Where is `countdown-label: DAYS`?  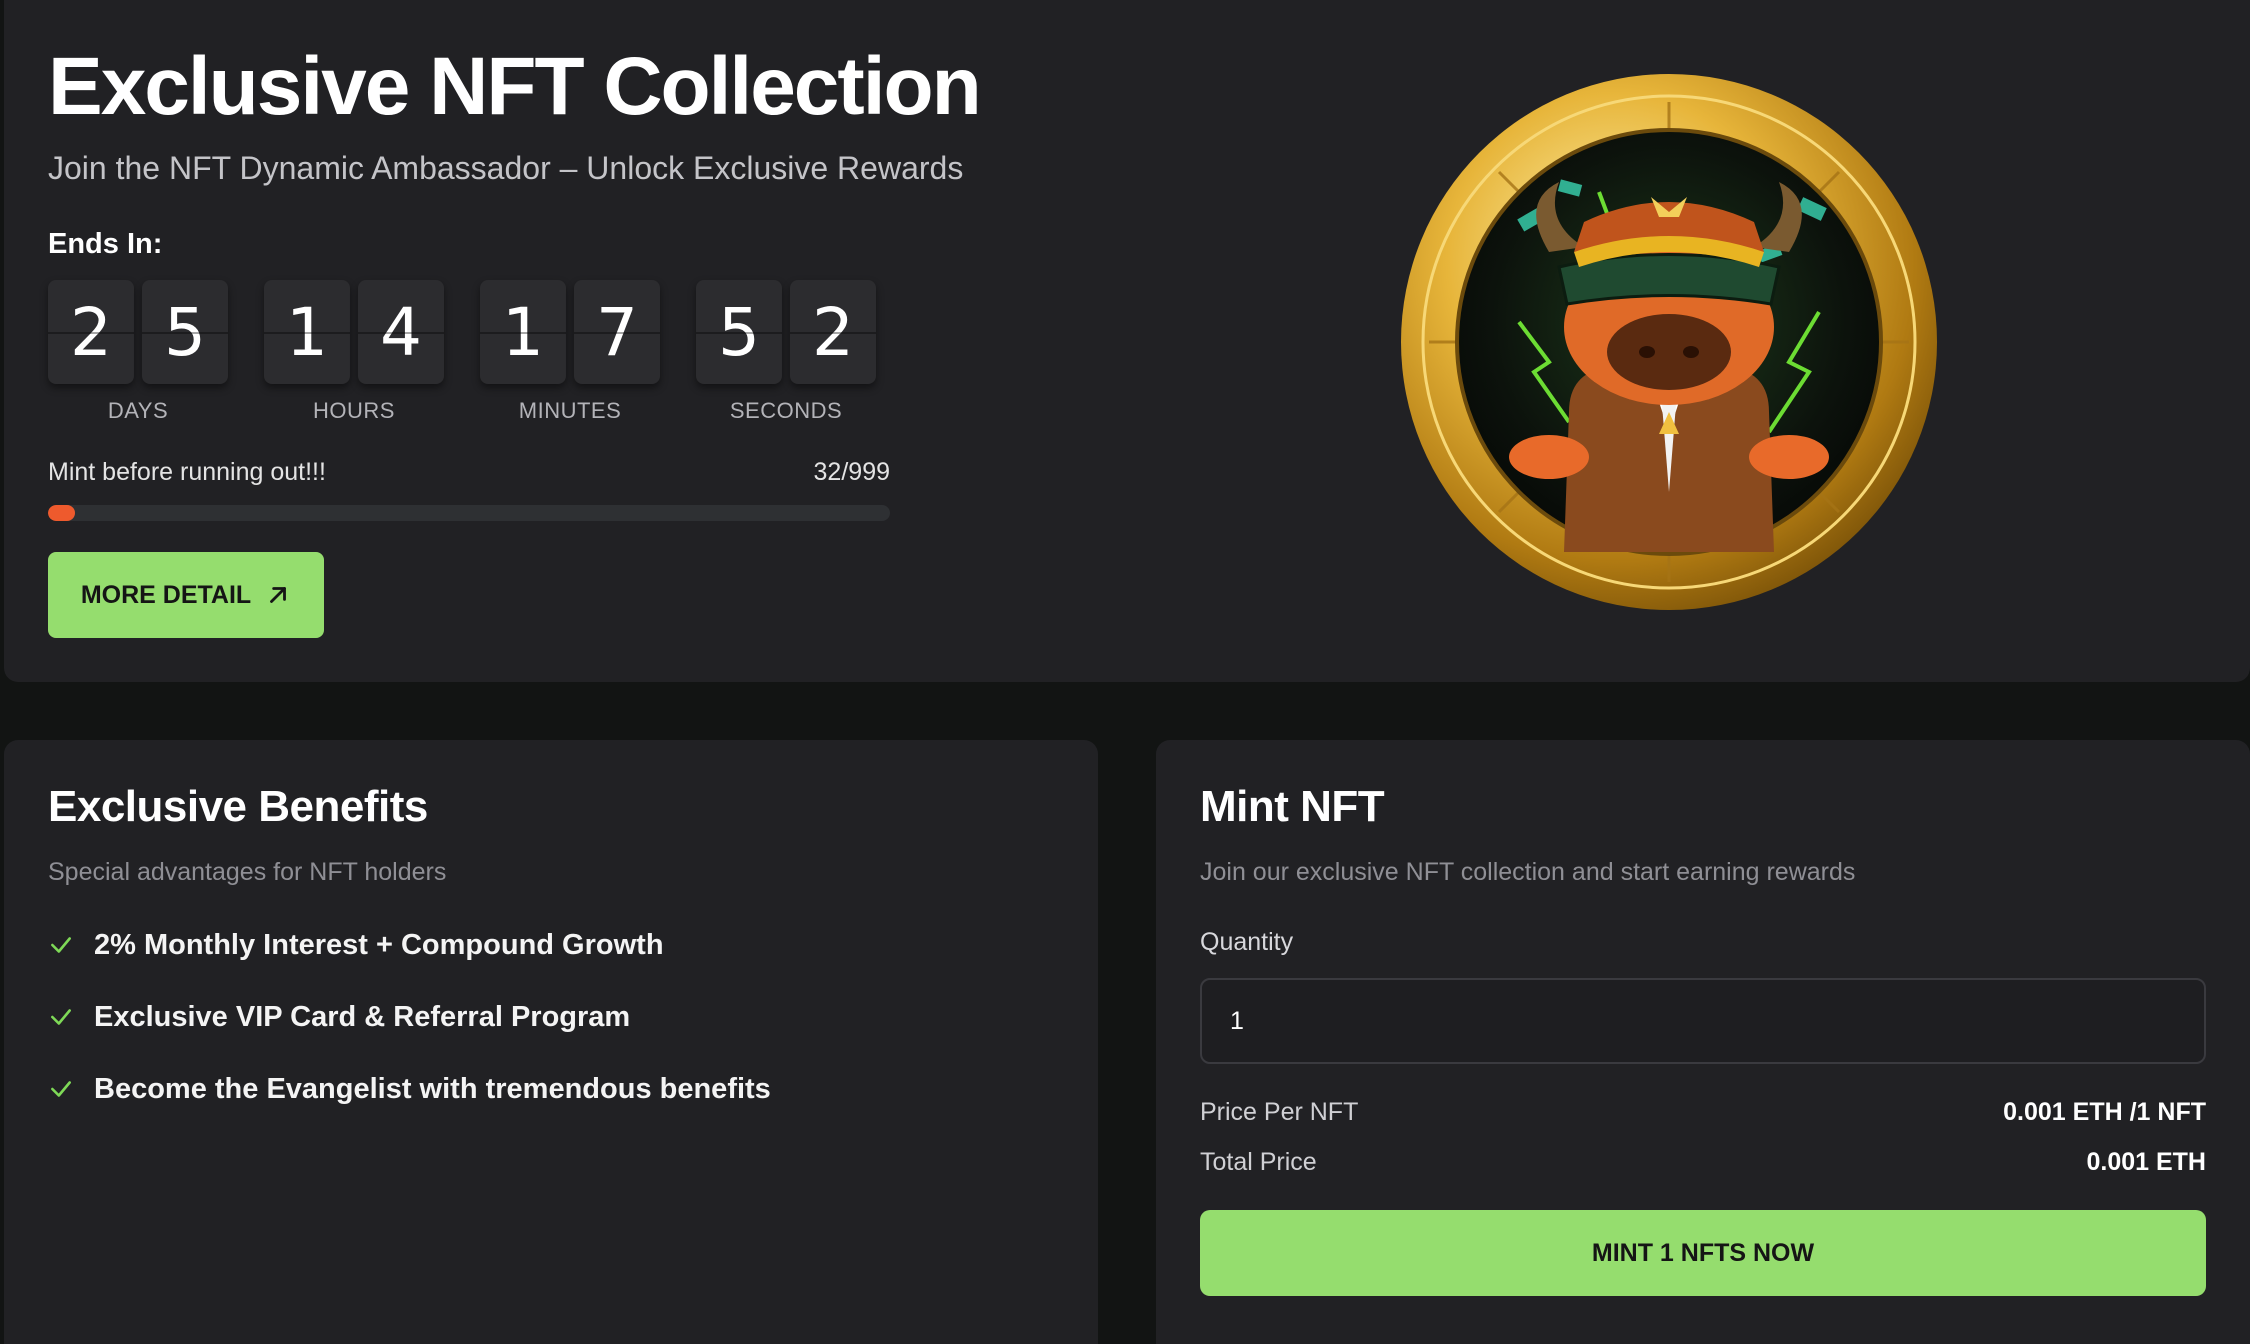 countdown-label: DAYS is located at coordinates (138, 410).